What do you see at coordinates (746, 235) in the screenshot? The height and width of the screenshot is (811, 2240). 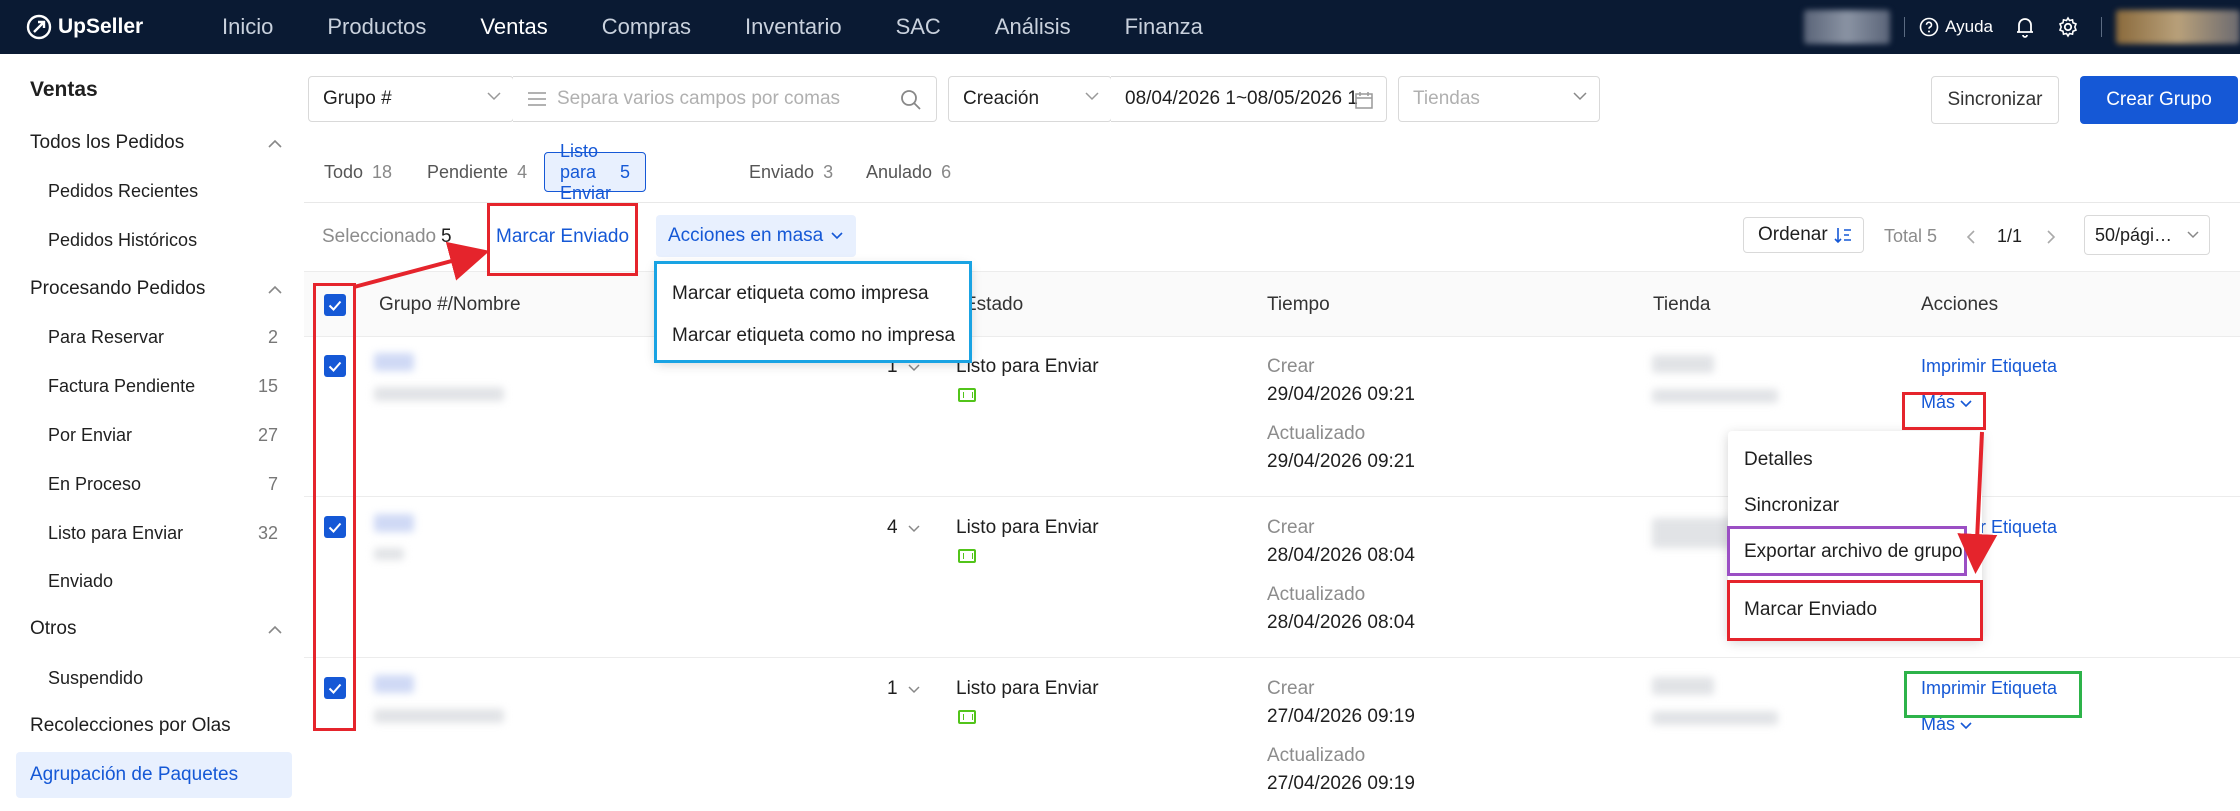 I see `bulk-actions-label: Acciones en masa` at bounding box center [746, 235].